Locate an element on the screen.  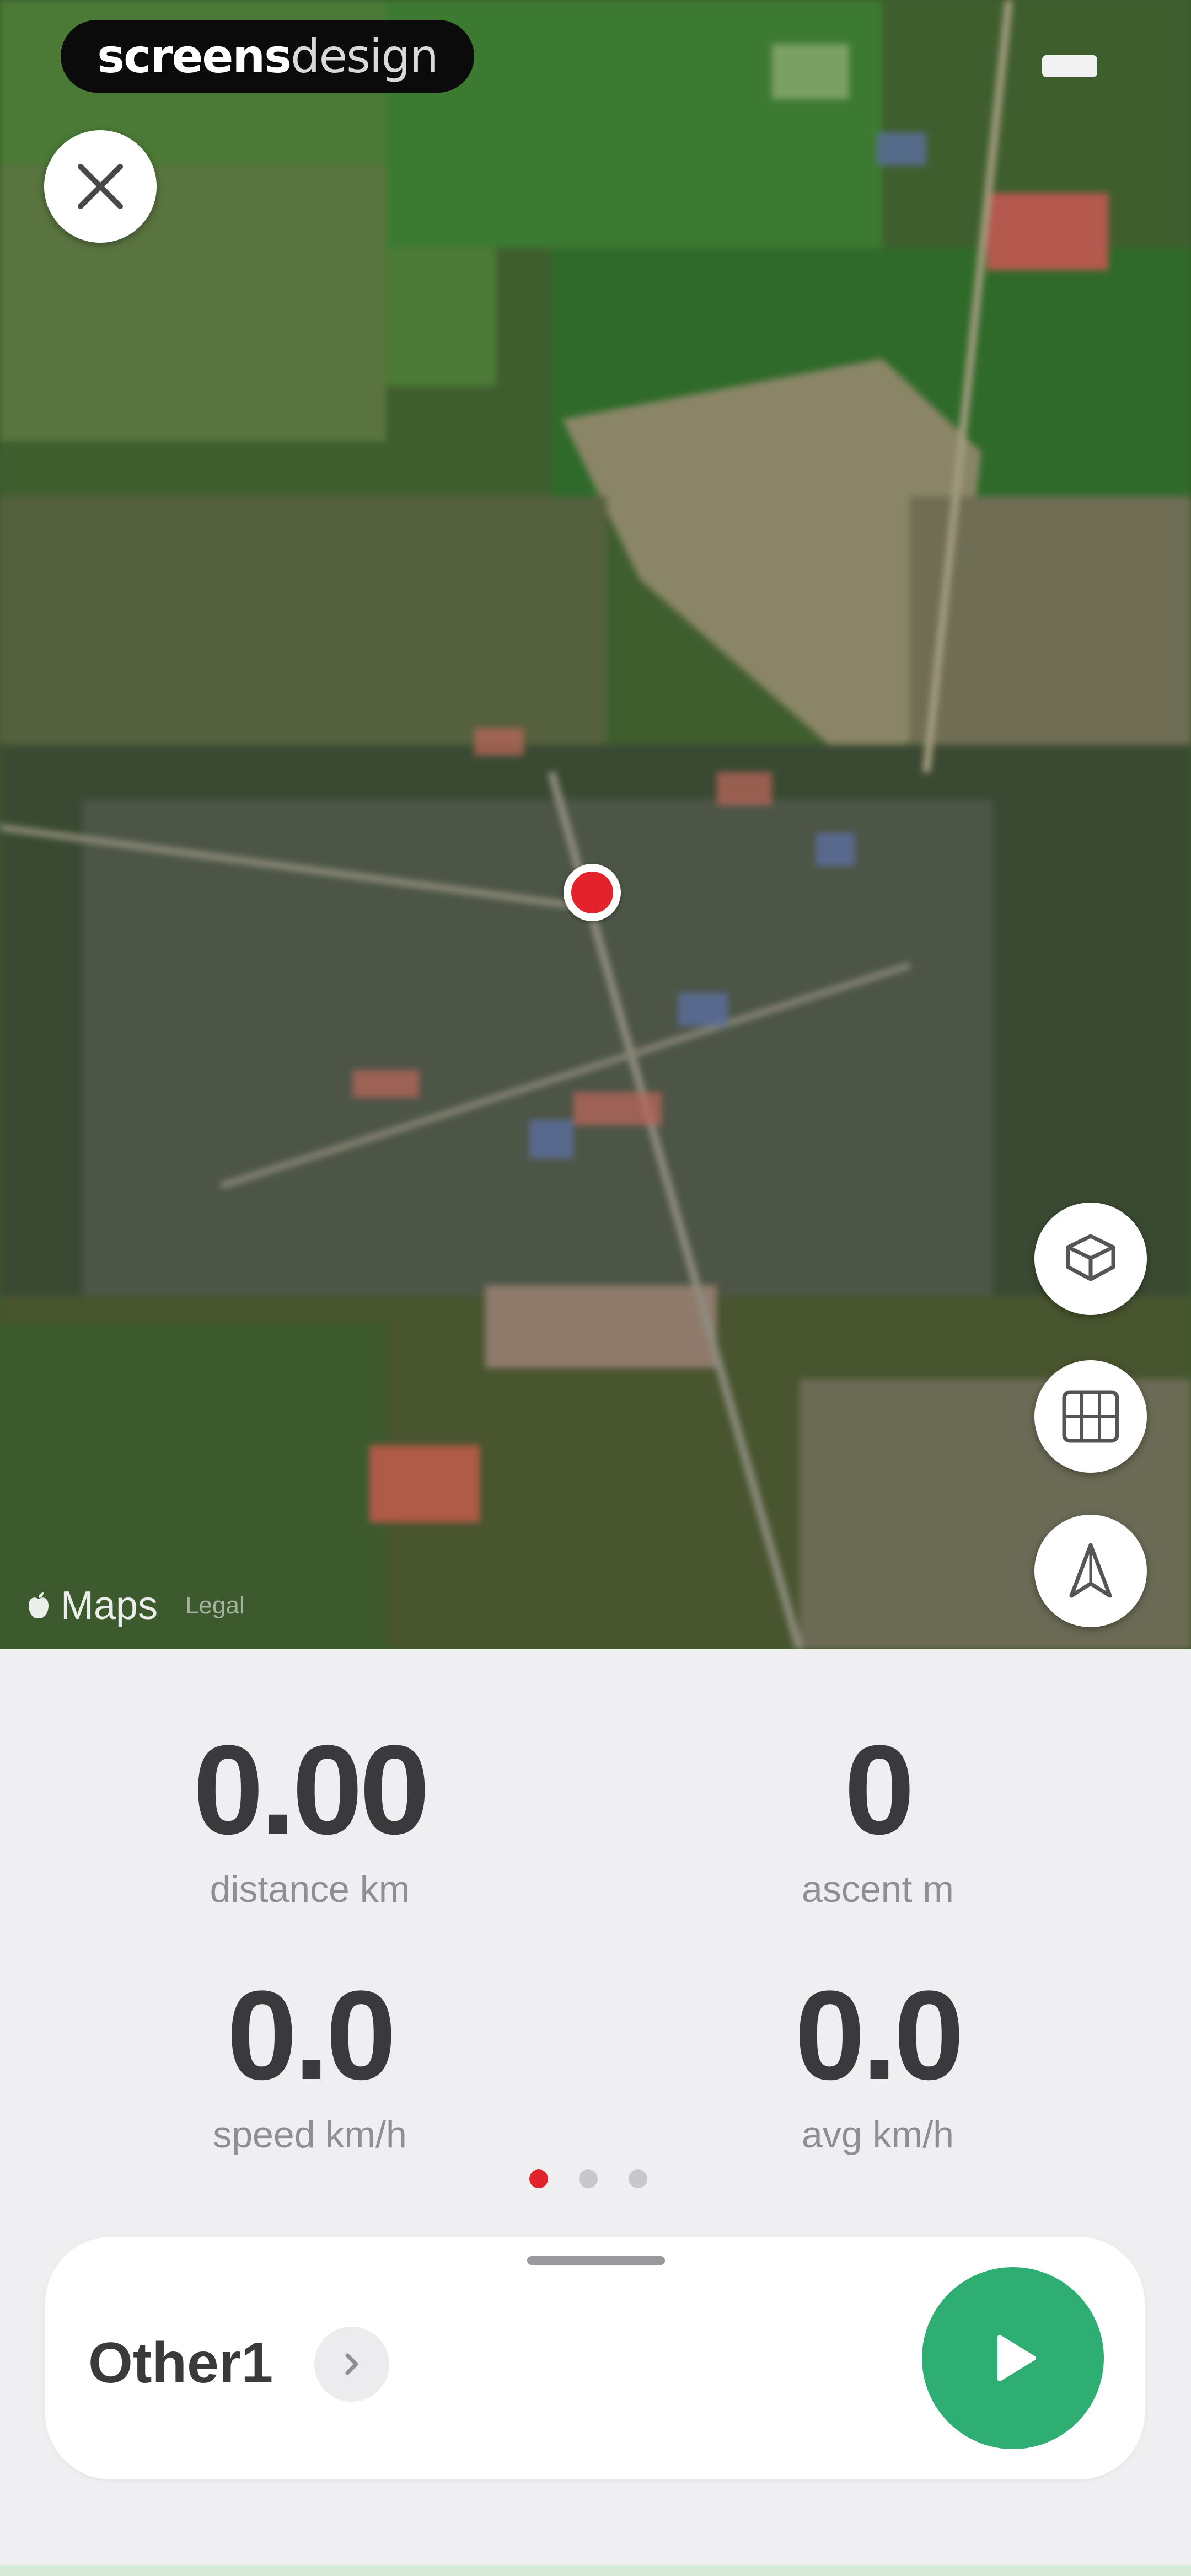
tracking-mode-button is located at coordinates (1090, 1571).